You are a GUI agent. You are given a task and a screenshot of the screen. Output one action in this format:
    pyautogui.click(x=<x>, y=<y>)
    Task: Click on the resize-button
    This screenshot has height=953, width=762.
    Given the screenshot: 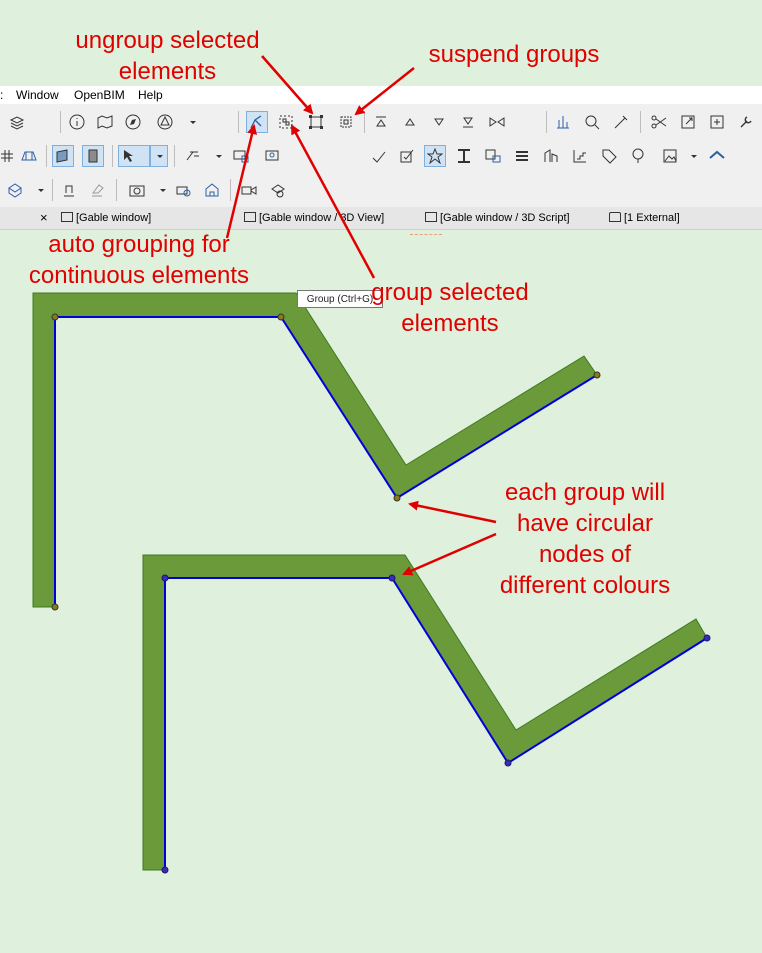 What is the action you would take?
    pyautogui.click(x=688, y=122)
    